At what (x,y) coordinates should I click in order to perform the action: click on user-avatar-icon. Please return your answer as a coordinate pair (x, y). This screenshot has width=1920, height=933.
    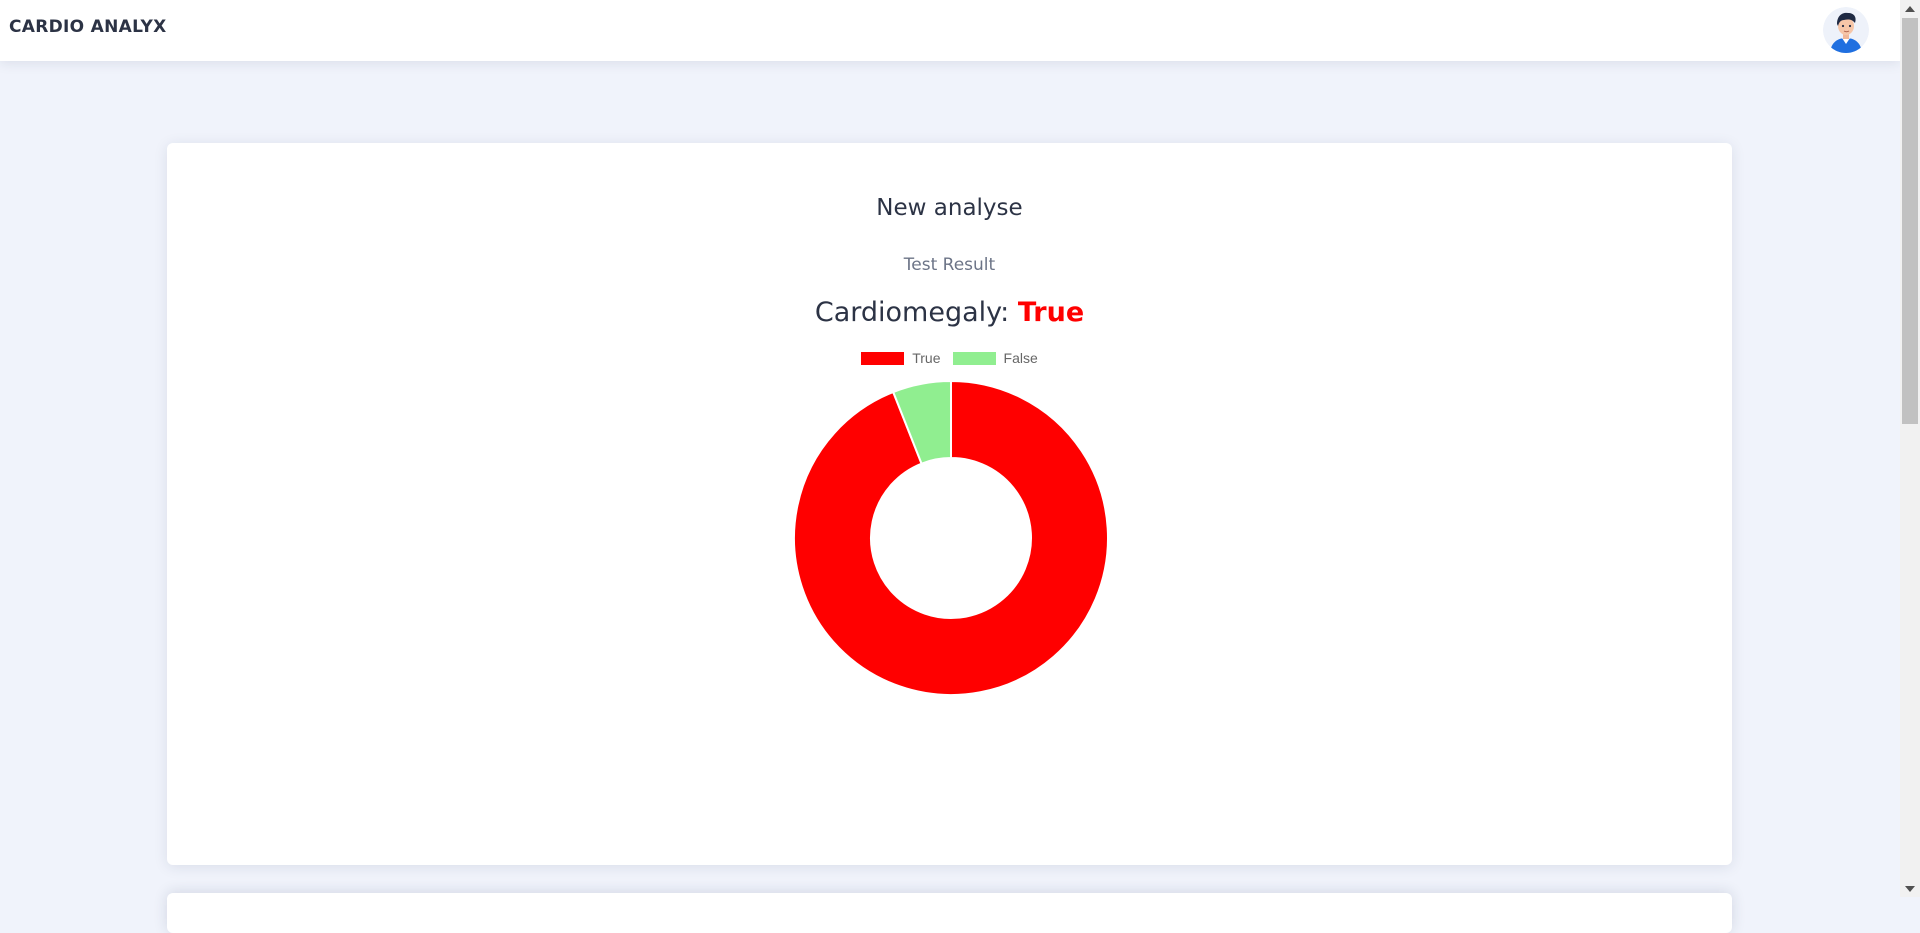
    Looking at the image, I should click on (1846, 30).